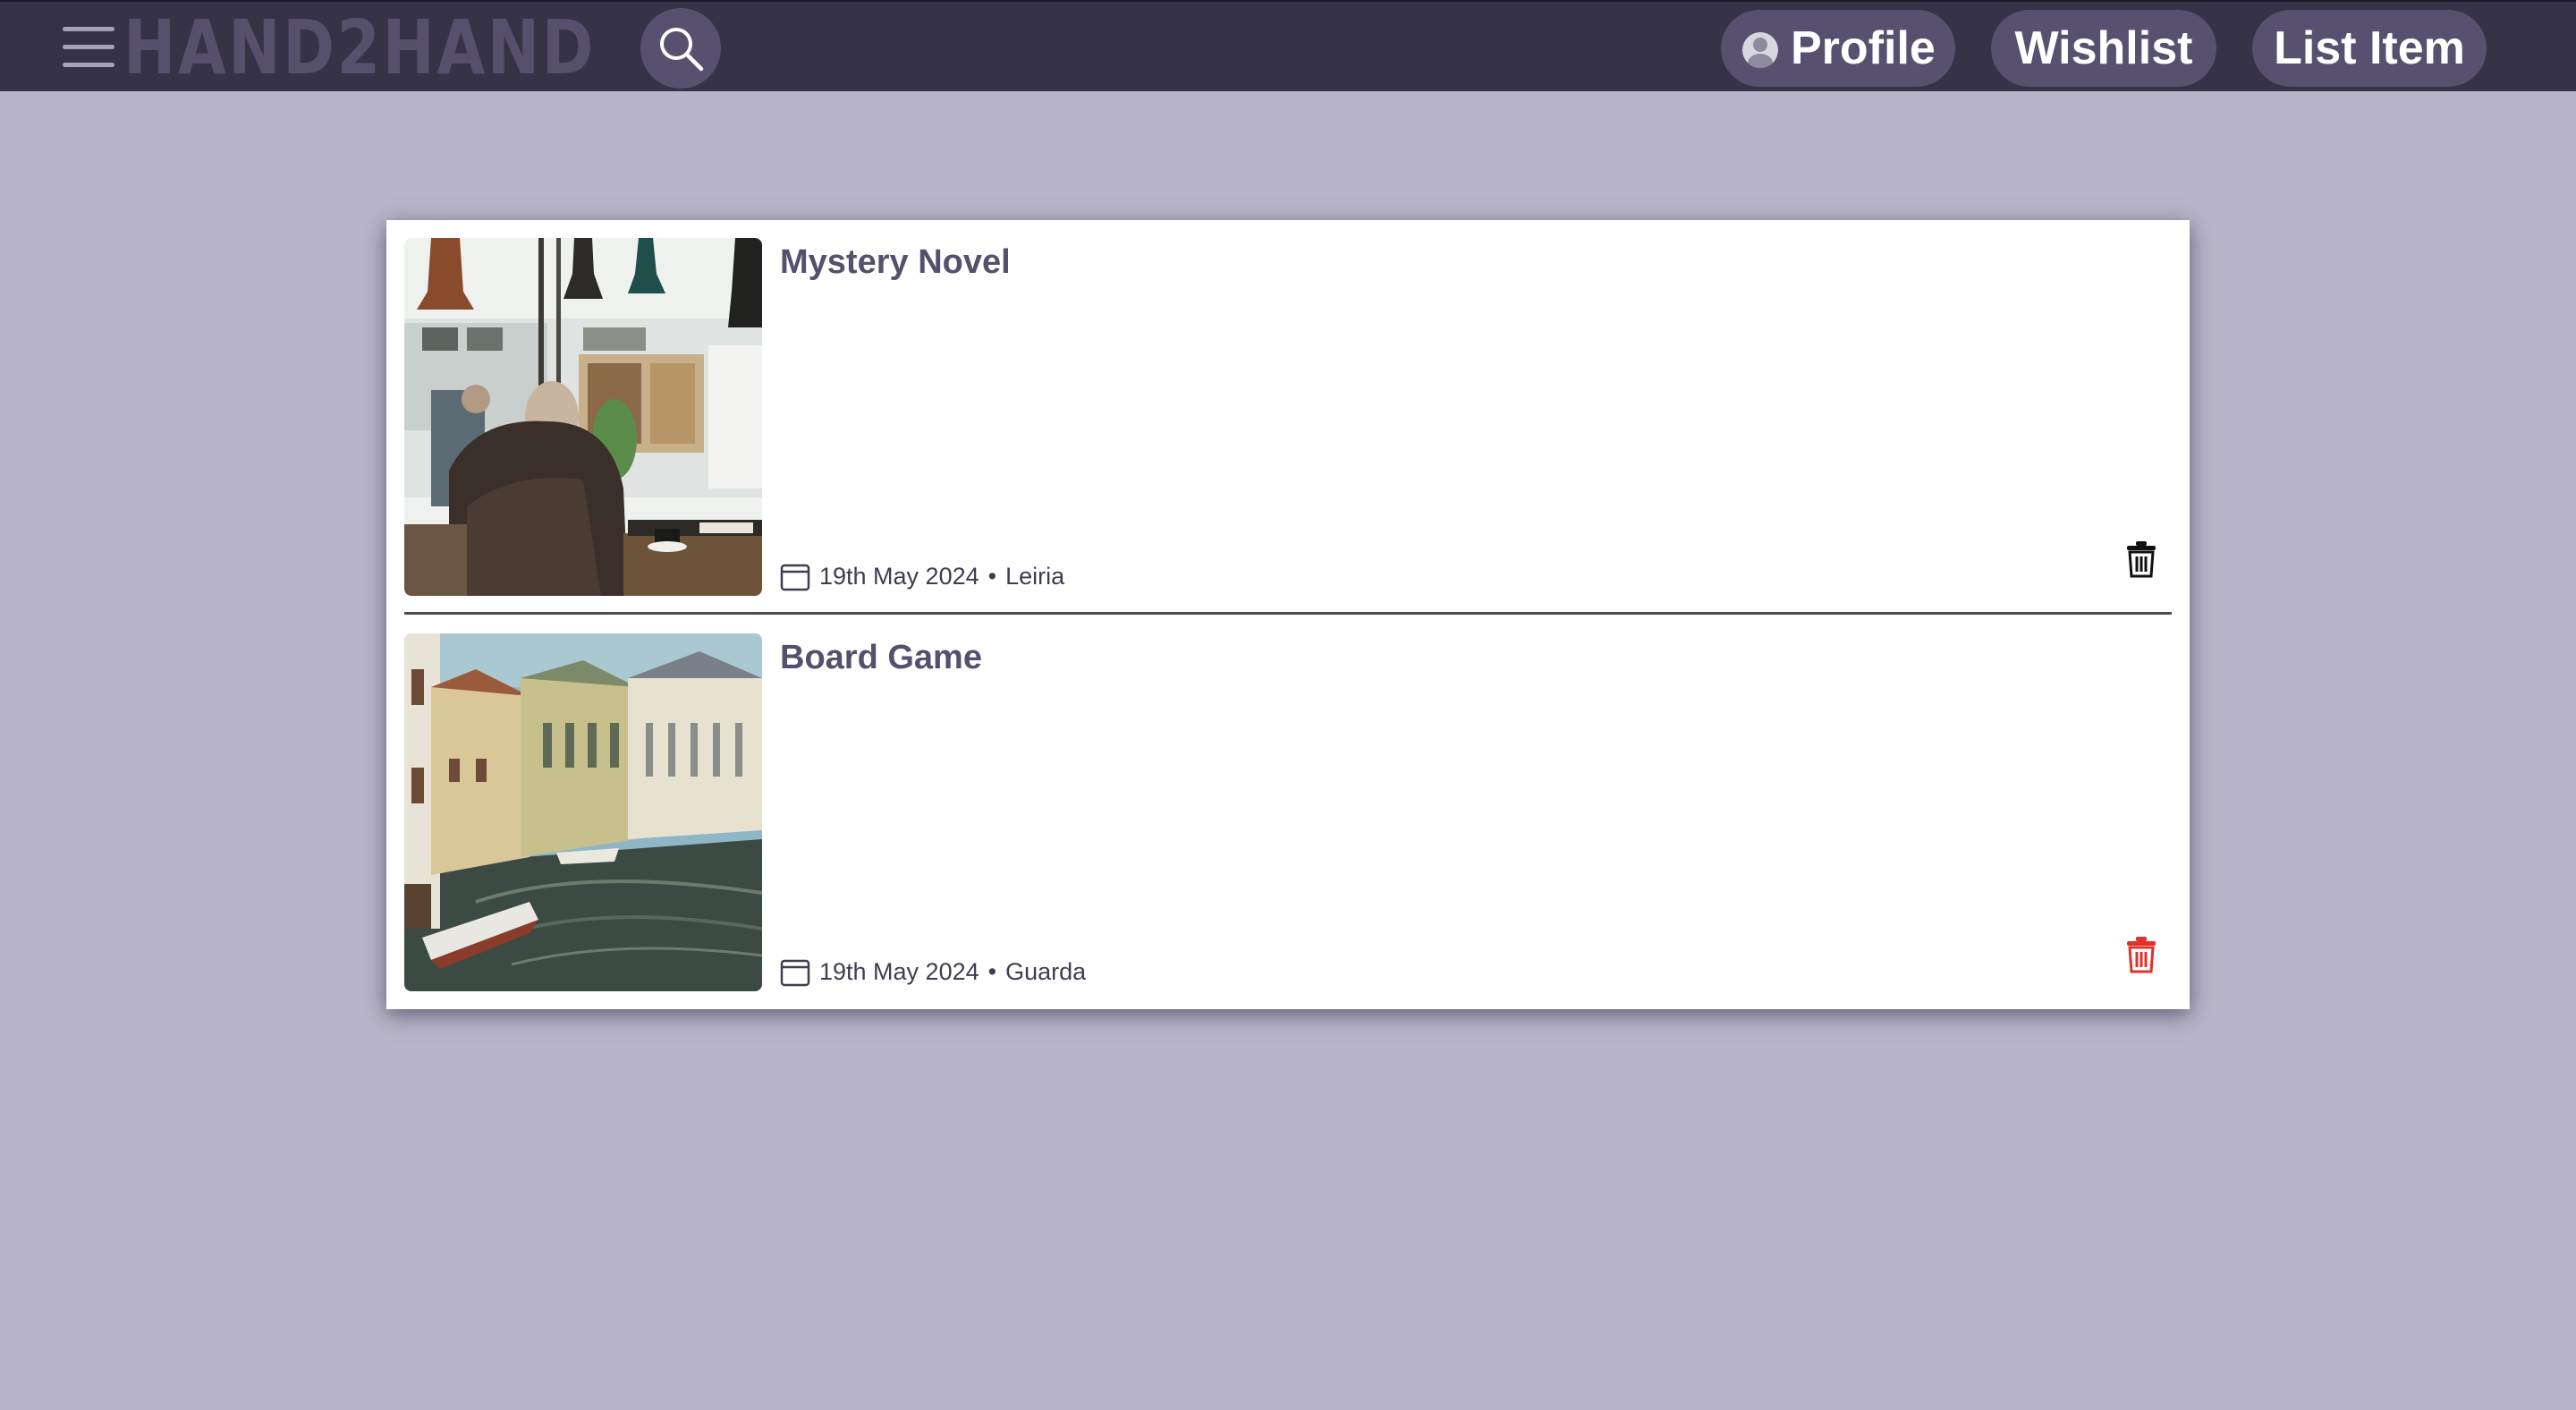 Image resolution: width=2576 pixels, height=1410 pixels. I want to click on search-button, so click(680, 48).